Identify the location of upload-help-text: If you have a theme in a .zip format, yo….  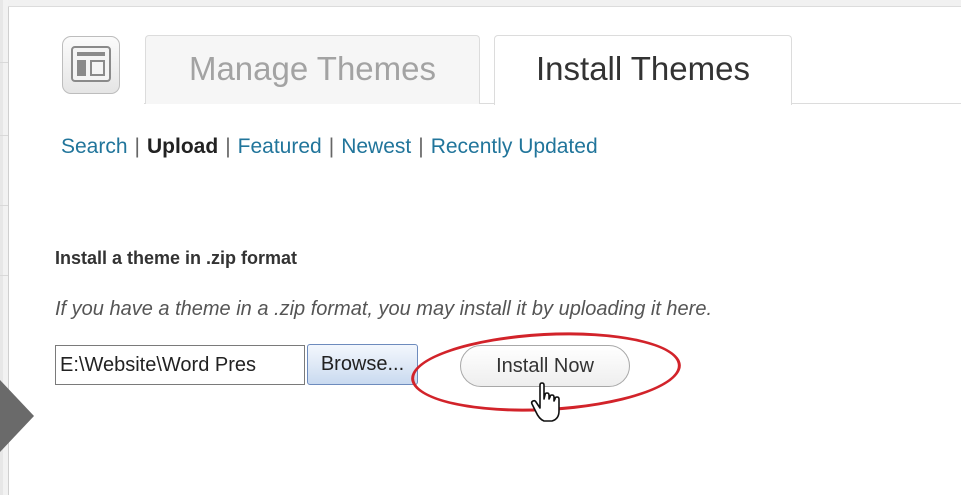
(384, 309).